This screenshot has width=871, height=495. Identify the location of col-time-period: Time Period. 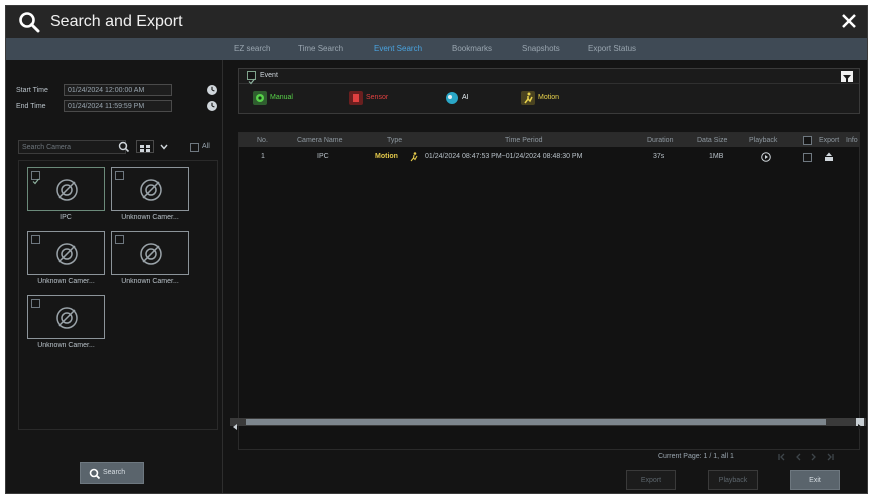
(524, 140).